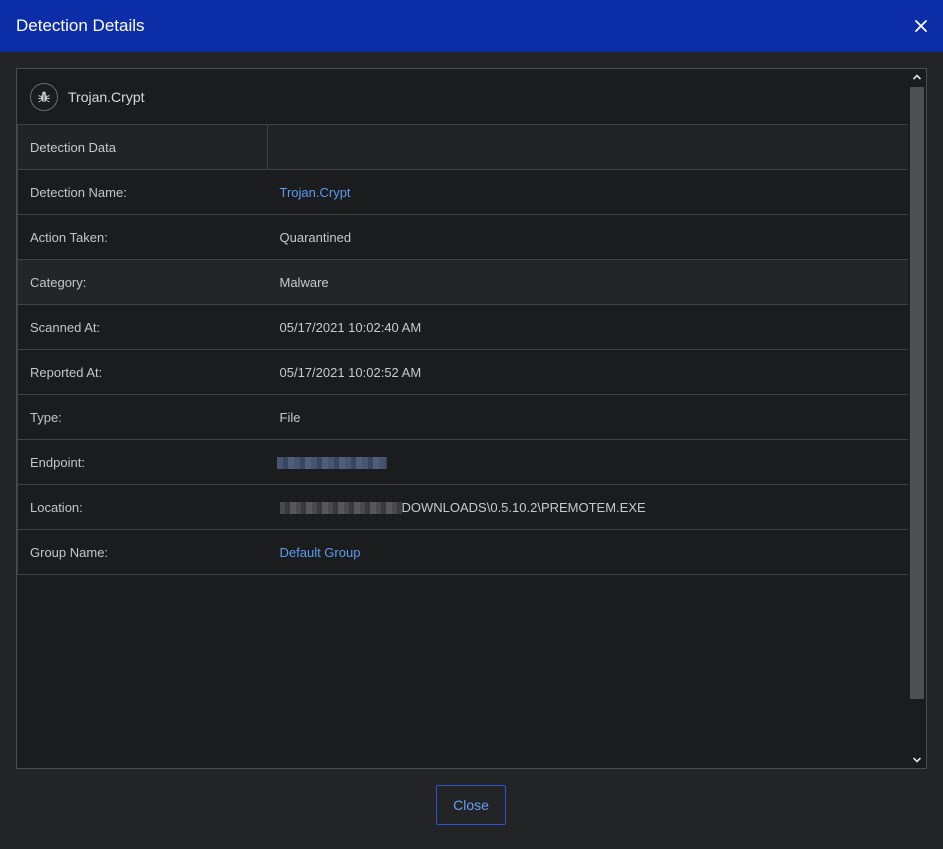 The image size is (943, 849). What do you see at coordinates (106, 97) in the screenshot?
I see `threat-name: Trojan.Crypt` at bounding box center [106, 97].